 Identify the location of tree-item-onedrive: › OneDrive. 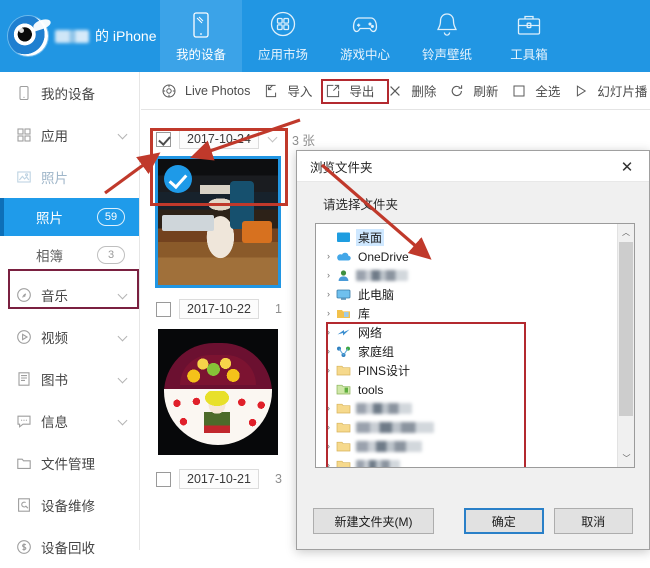
(468, 256).